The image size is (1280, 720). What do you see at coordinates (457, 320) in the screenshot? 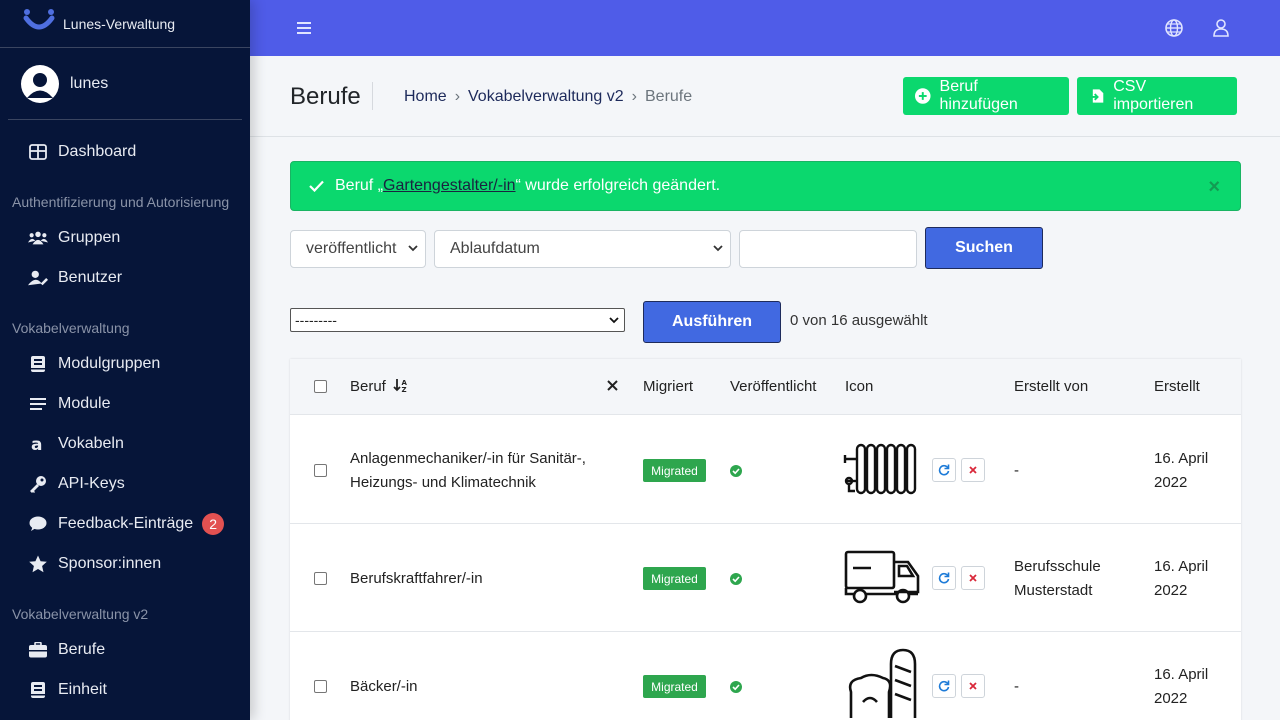
I see `bulk-action-select: ---------` at bounding box center [457, 320].